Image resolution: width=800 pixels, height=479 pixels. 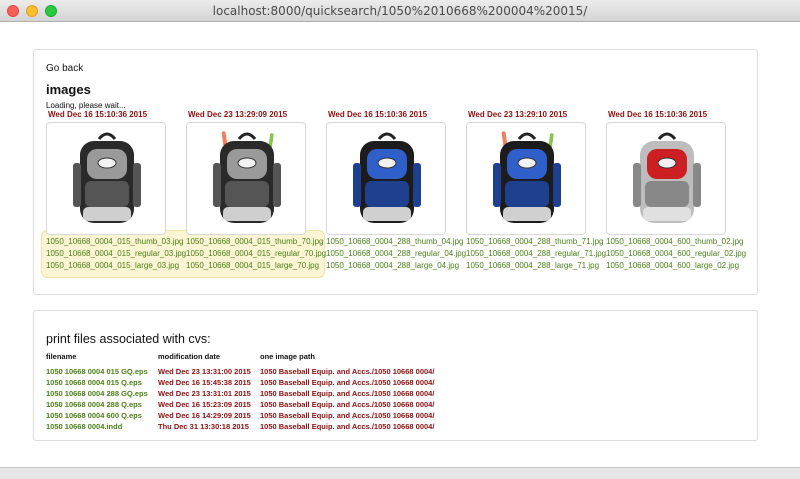 What do you see at coordinates (102, 404) in the screenshot?
I see `filename-cell: 1050 10668 0004 288 Q.eps` at bounding box center [102, 404].